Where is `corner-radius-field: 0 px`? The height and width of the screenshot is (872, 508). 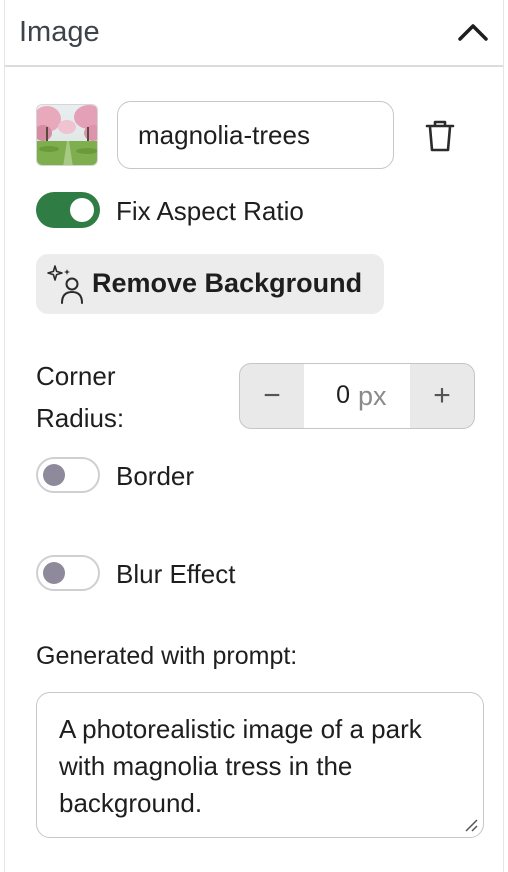
corner-radius-field: 0 px is located at coordinates (357, 396).